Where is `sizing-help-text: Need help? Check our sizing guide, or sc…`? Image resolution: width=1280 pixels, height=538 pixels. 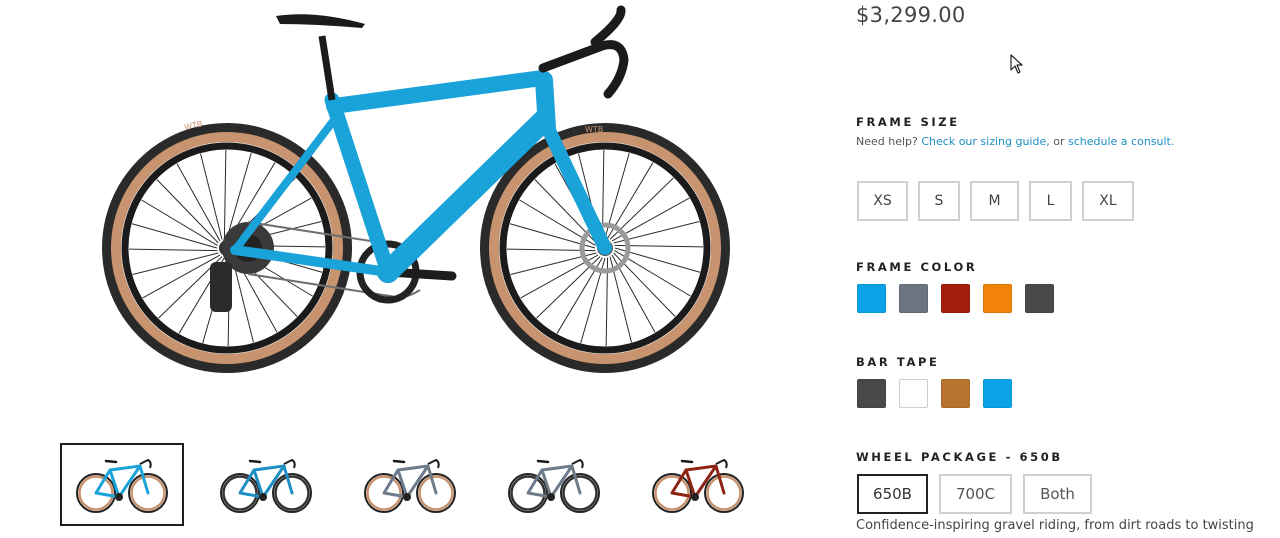
sizing-help-text: Need help? Check our sizing guide, or sc… is located at coordinates (1015, 141).